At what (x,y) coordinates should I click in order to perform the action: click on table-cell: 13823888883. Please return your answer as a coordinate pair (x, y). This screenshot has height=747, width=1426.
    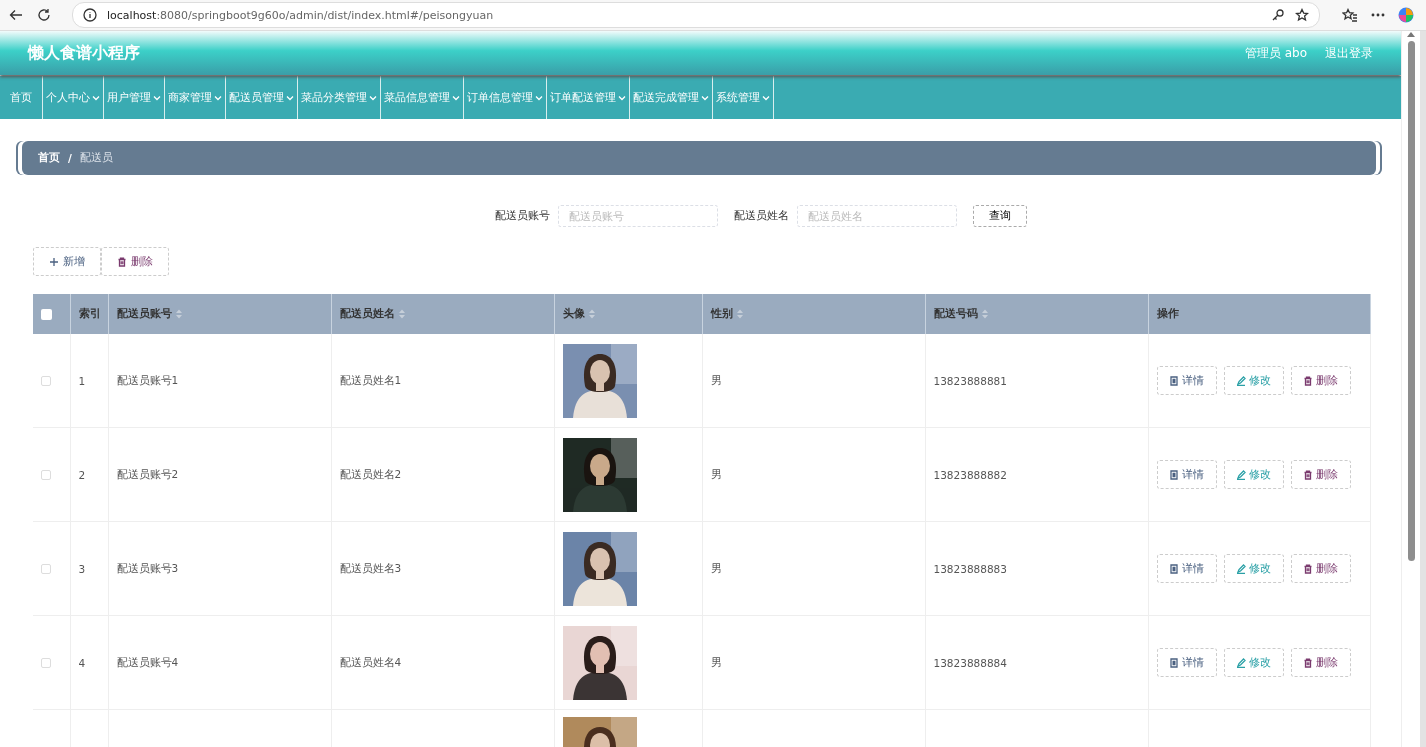
    Looking at the image, I should click on (970, 568).